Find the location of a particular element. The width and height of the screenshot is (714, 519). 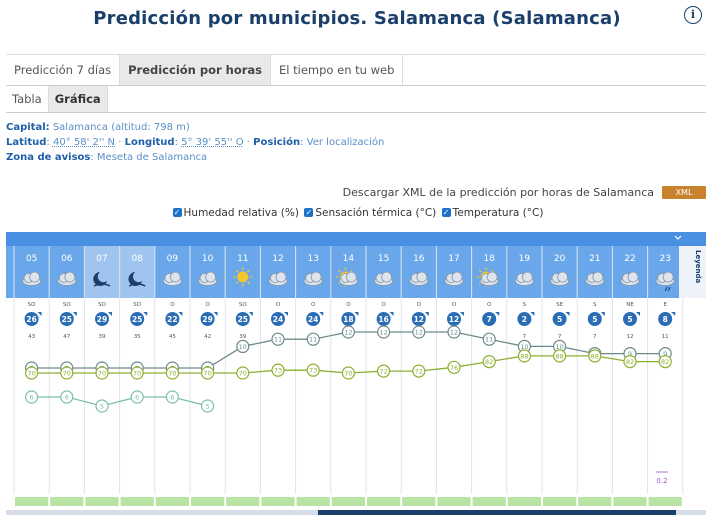

checkbox-humedad: ✓ is located at coordinates (177, 212).